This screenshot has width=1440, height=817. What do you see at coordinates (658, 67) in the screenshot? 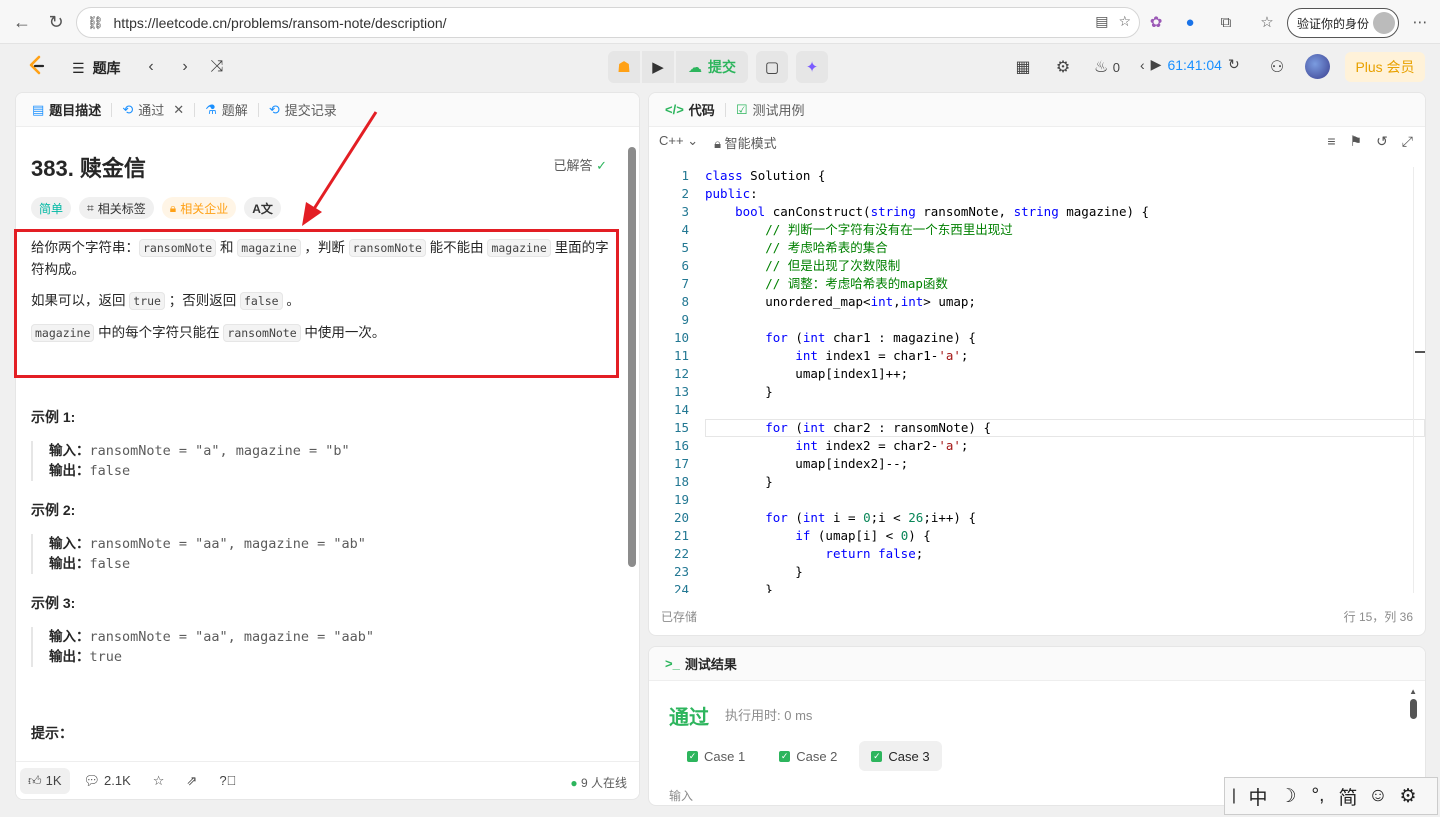
I see `run-button: ▶` at bounding box center [658, 67].